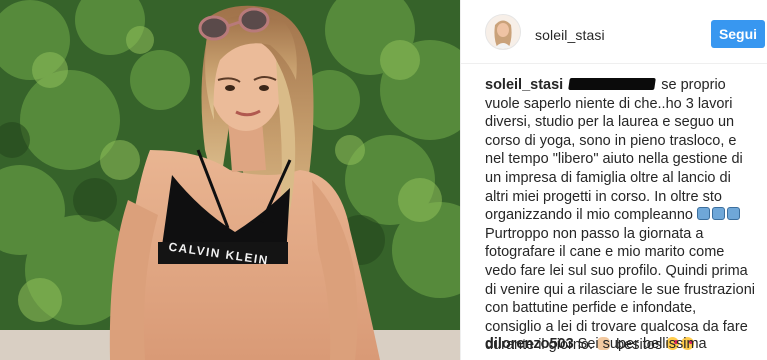 This screenshot has width=767, height=360. What do you see at coordinates (570, 35) in the screenshot?
I see `post-username: soleil_stasi` at bounding box center [570, 35].